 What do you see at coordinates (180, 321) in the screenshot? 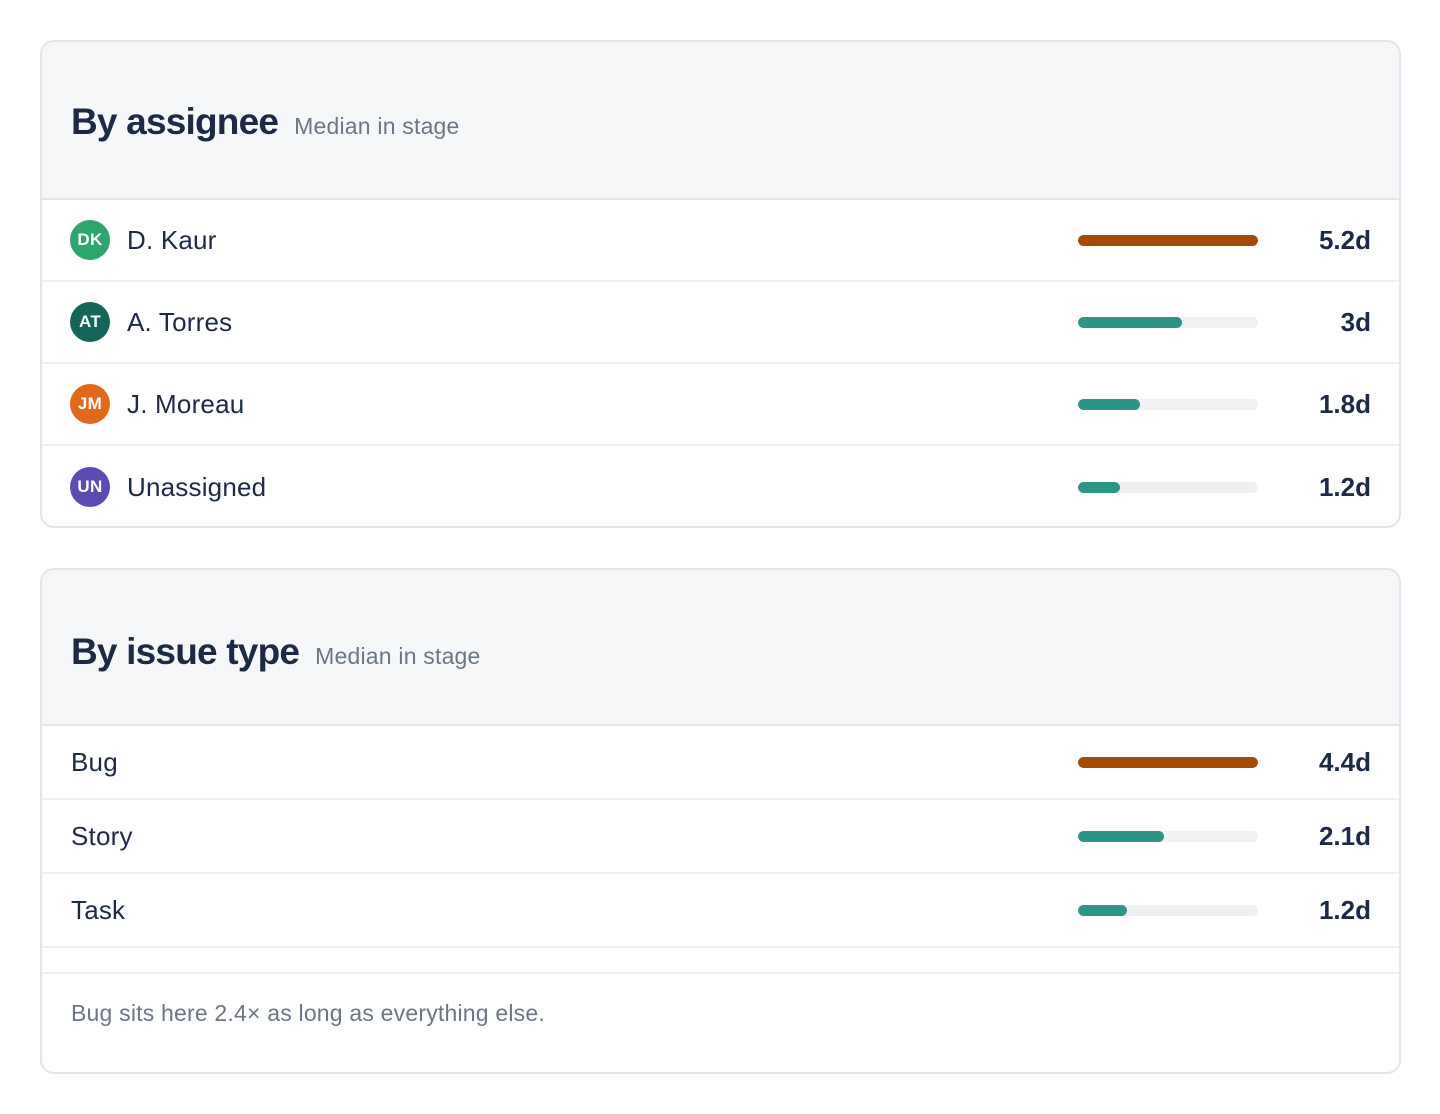
I see `assignee-name: A. Torres` at bounding box center [180, 321].